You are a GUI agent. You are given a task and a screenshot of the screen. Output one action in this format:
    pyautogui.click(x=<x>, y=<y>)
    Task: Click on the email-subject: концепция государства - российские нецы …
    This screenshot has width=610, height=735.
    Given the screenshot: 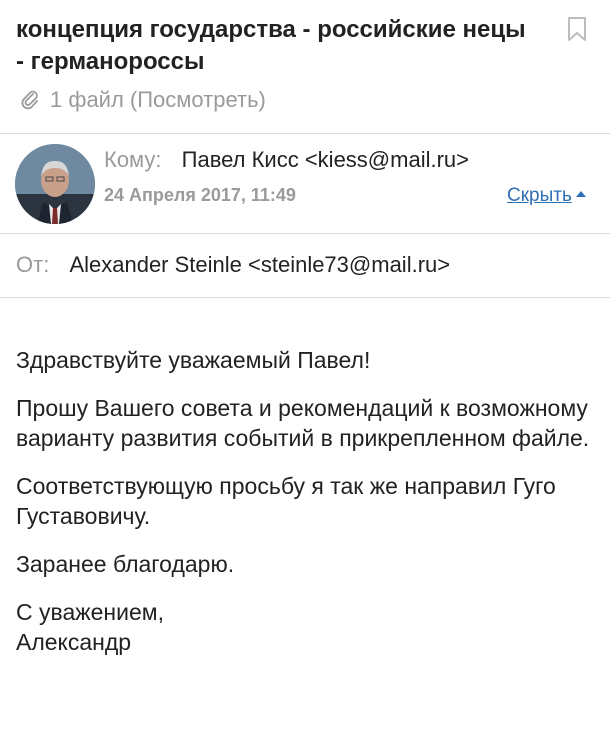 What is the action you would take?
    pyautogui.click(x=271, y=45)
    